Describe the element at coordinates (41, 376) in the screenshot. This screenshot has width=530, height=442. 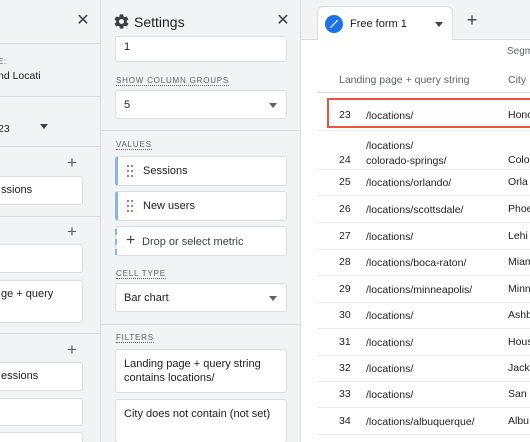
I see `metric-item: essions` at that location.